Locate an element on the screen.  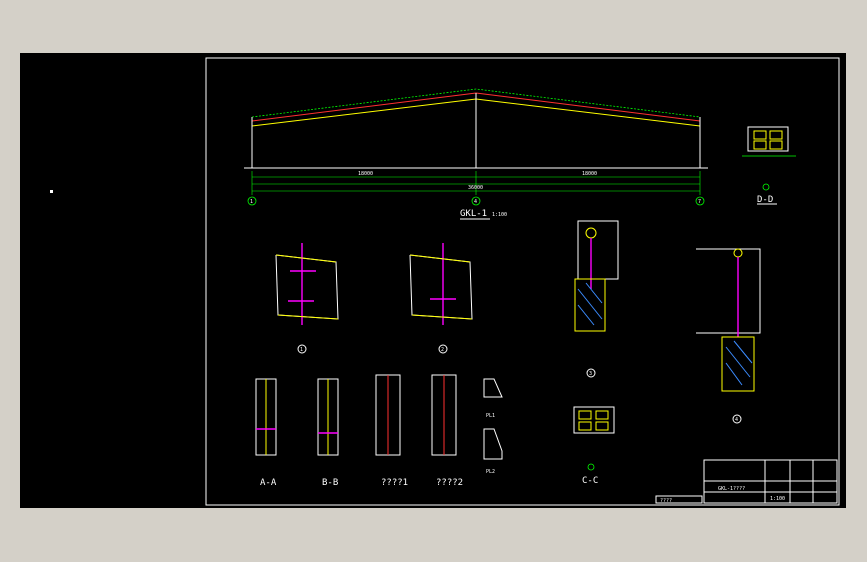
title-block-left-label: ???? is located at coordinates (666, 501).